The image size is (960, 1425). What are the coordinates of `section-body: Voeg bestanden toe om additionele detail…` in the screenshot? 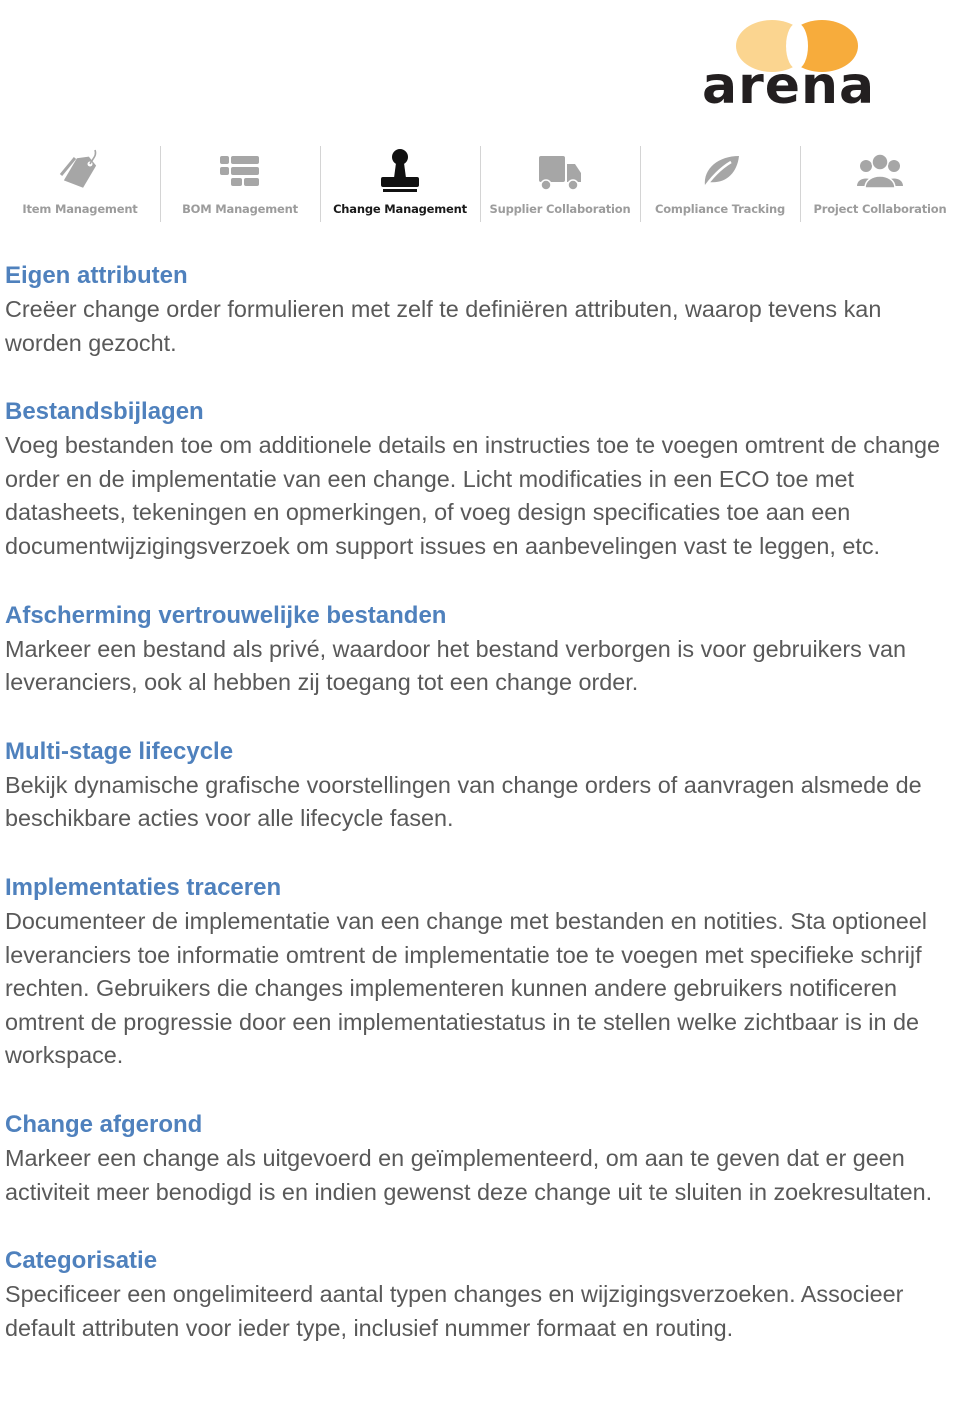 It's located at (472, 495).